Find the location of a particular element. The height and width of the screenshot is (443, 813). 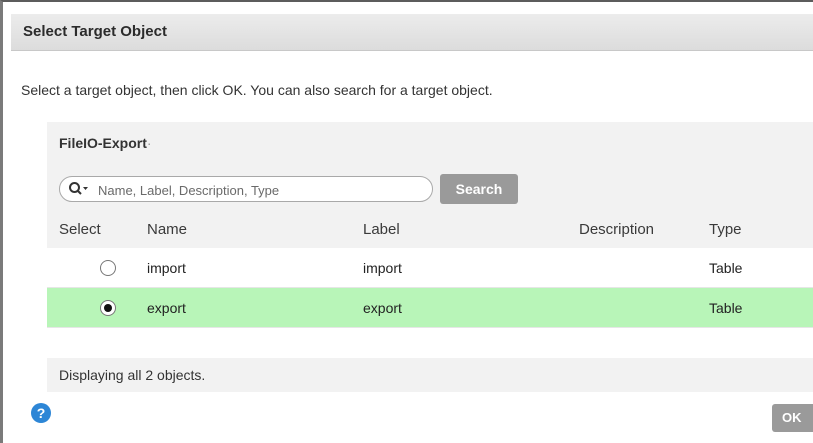

search-box is located at coordinates (246, 189).